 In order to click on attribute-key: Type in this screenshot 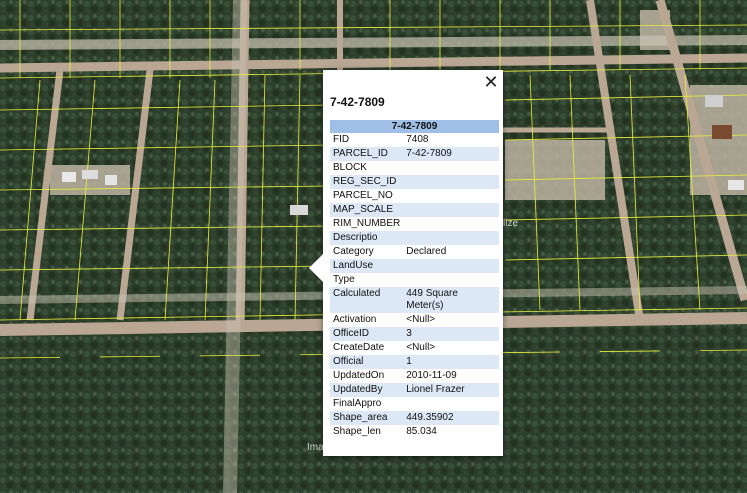, I will do `click(344, 279)`.